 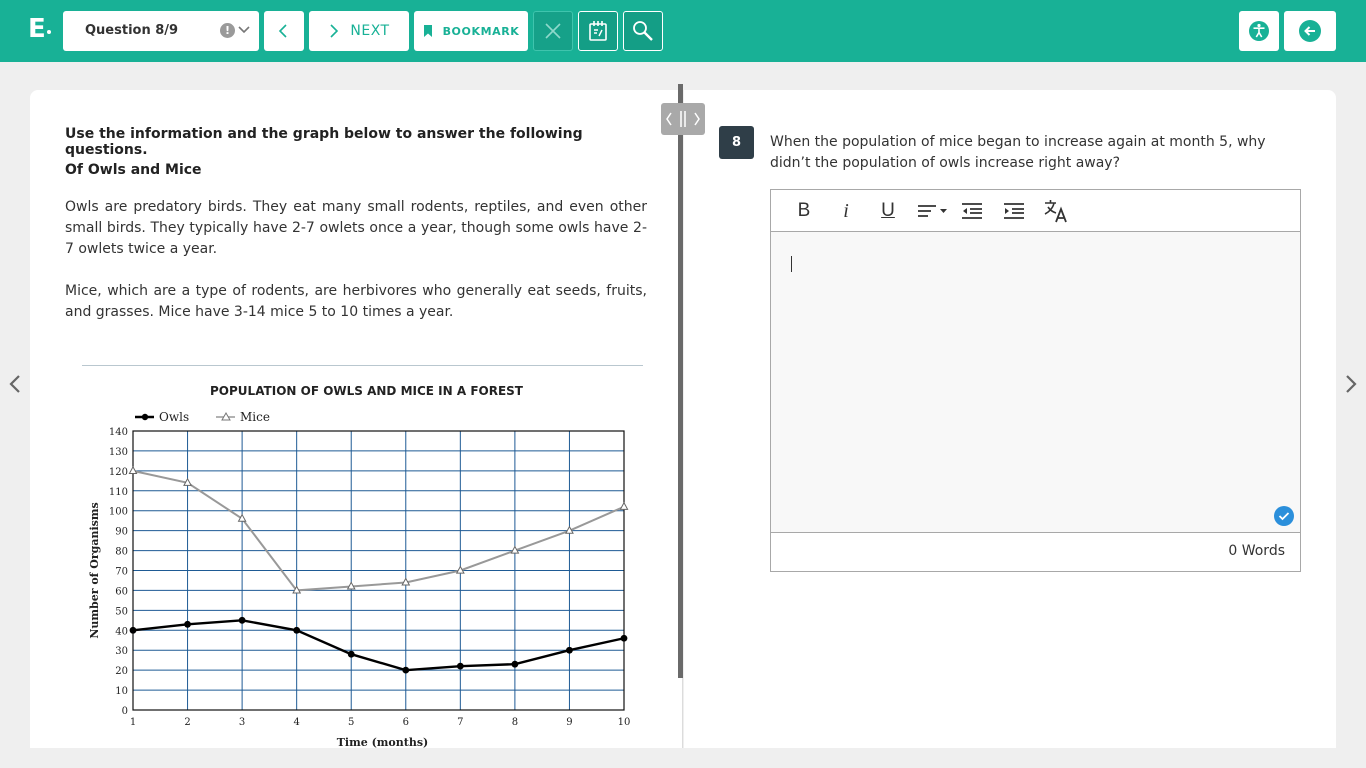 What do you see at coordinates (406, 722) in the screenshot?
I see `x-tick-label: 6` at bounding box center [406, 722].